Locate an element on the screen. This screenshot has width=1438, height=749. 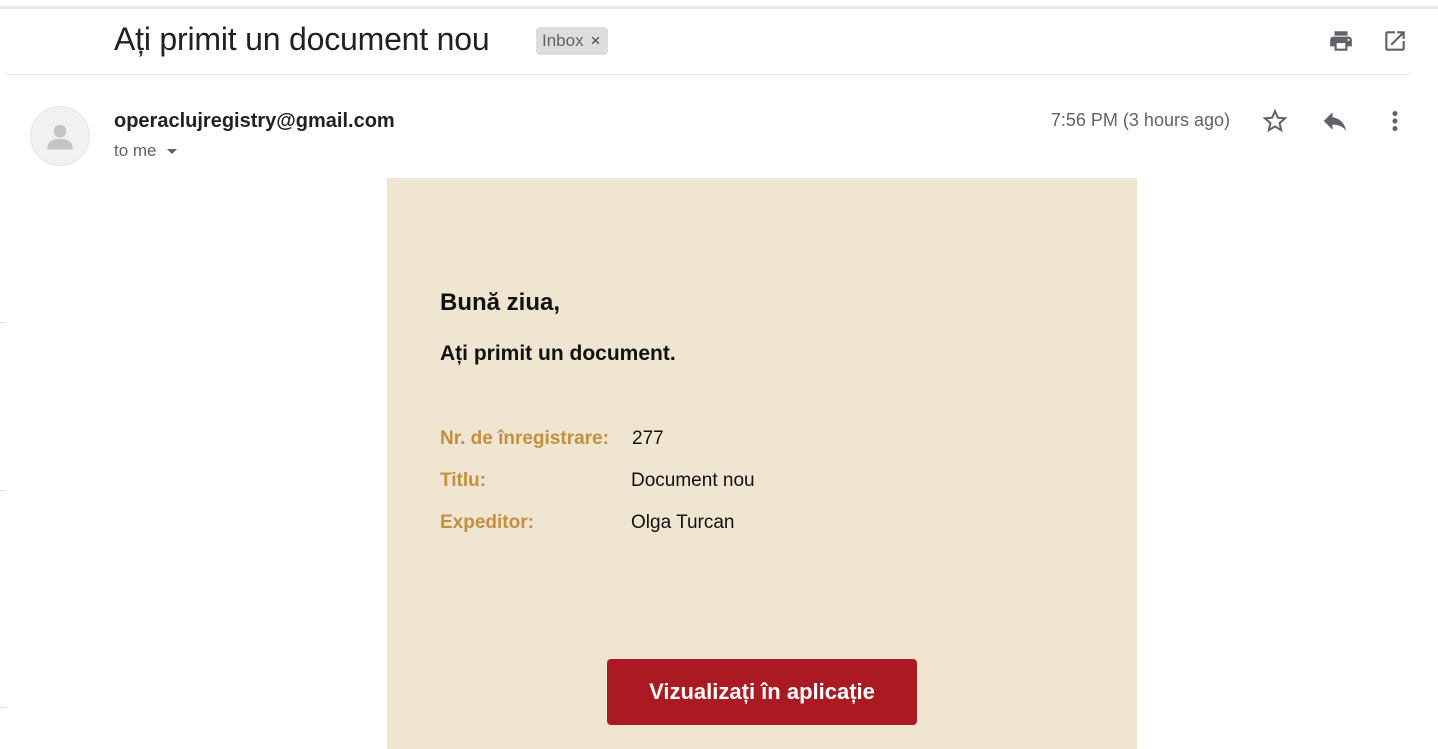
open-in-new-window-button is located at coordinates (1395, 41).